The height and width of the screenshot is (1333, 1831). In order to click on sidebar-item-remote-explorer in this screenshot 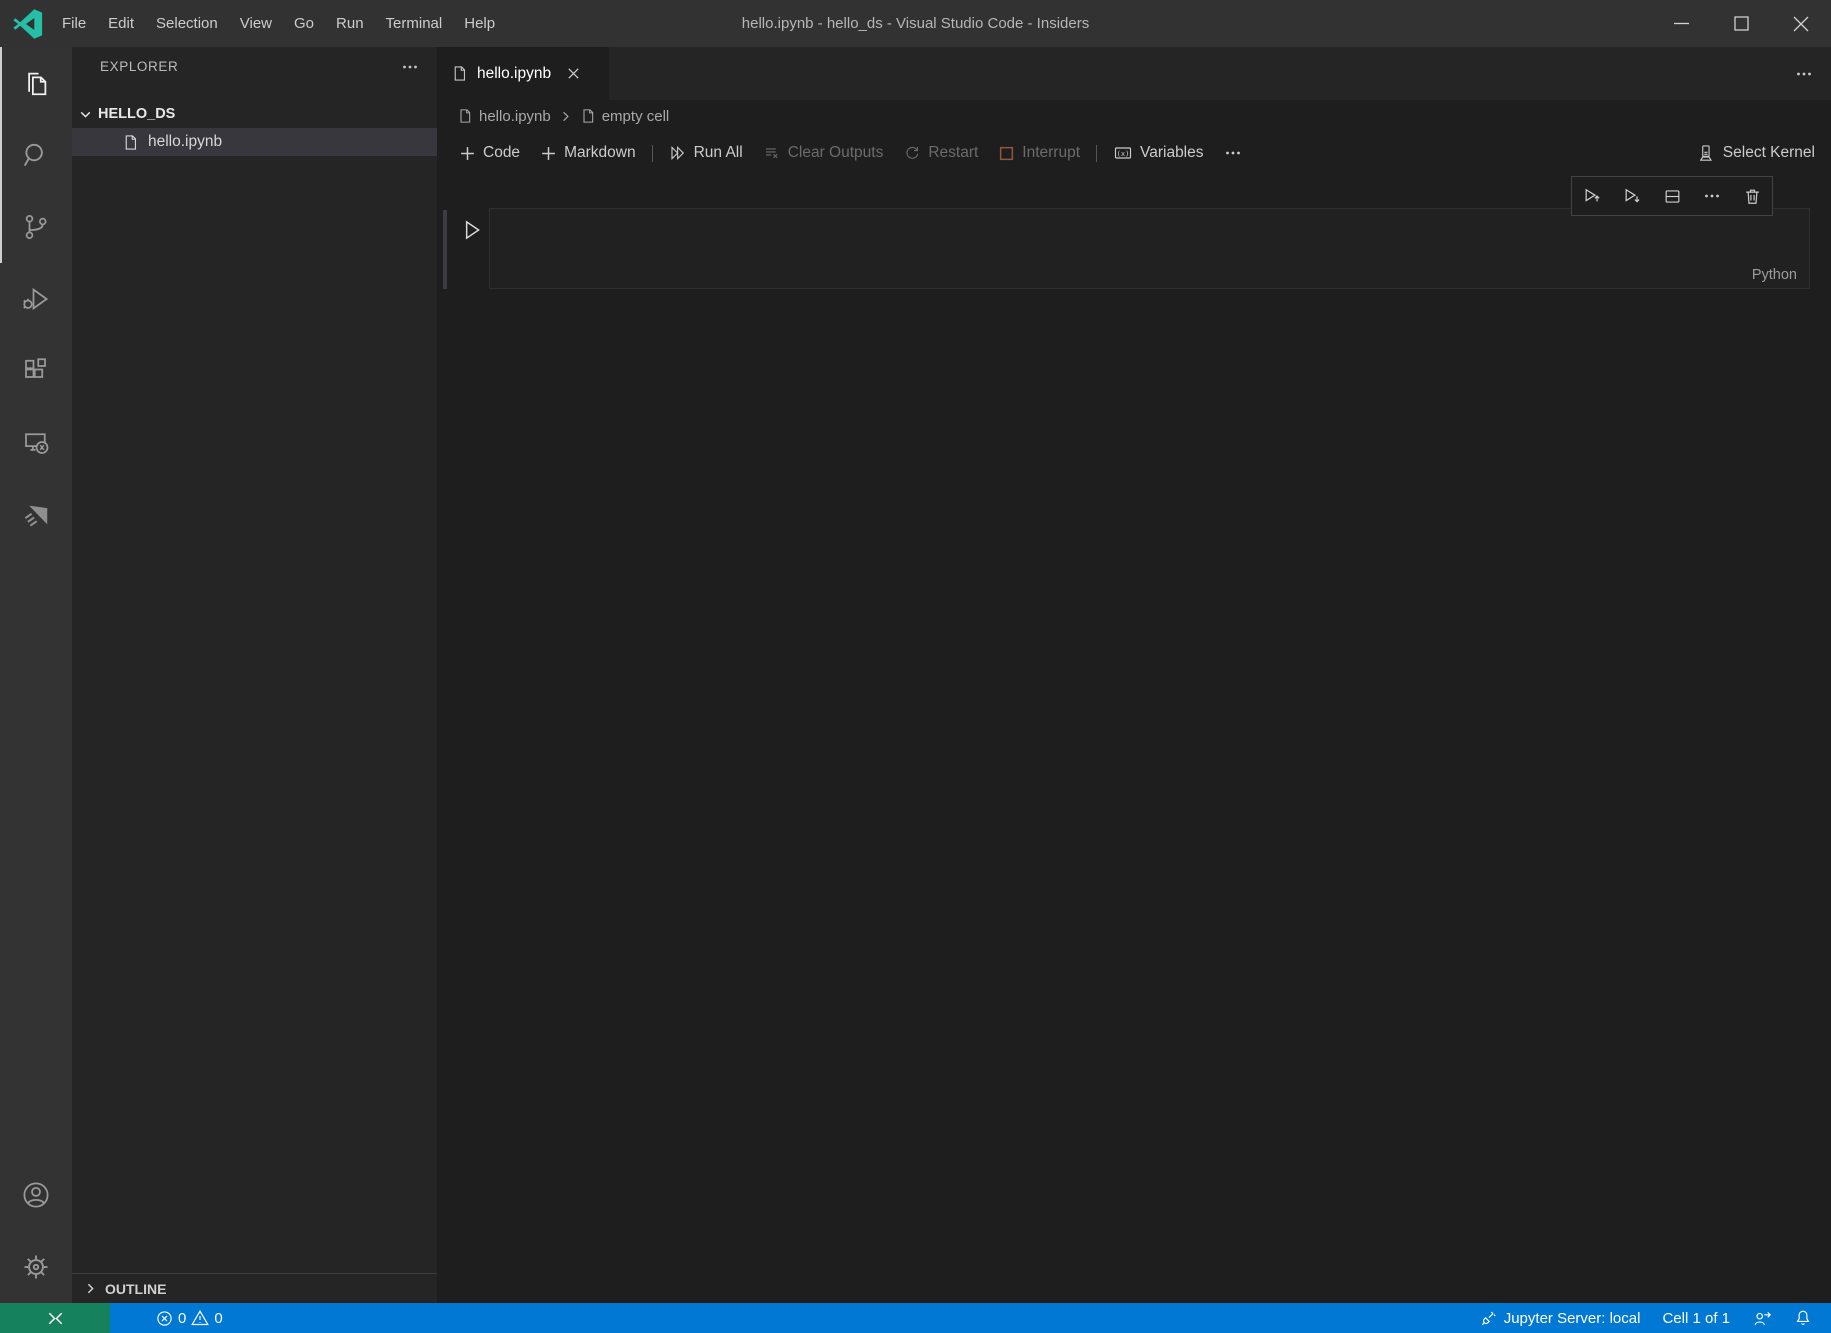, I will do `click(36, 443)`.